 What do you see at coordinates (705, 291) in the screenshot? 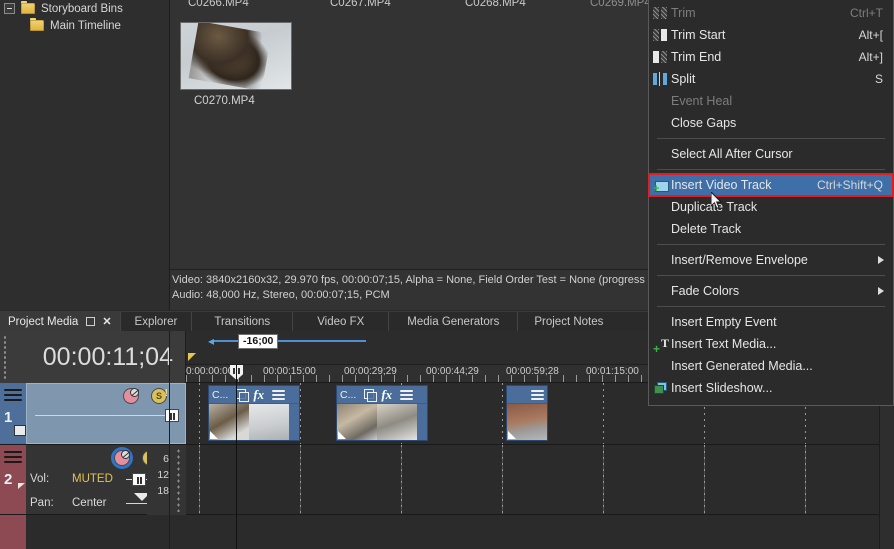
I see `menu-item-label: Fade Colors` at bounding box center [705, 291].